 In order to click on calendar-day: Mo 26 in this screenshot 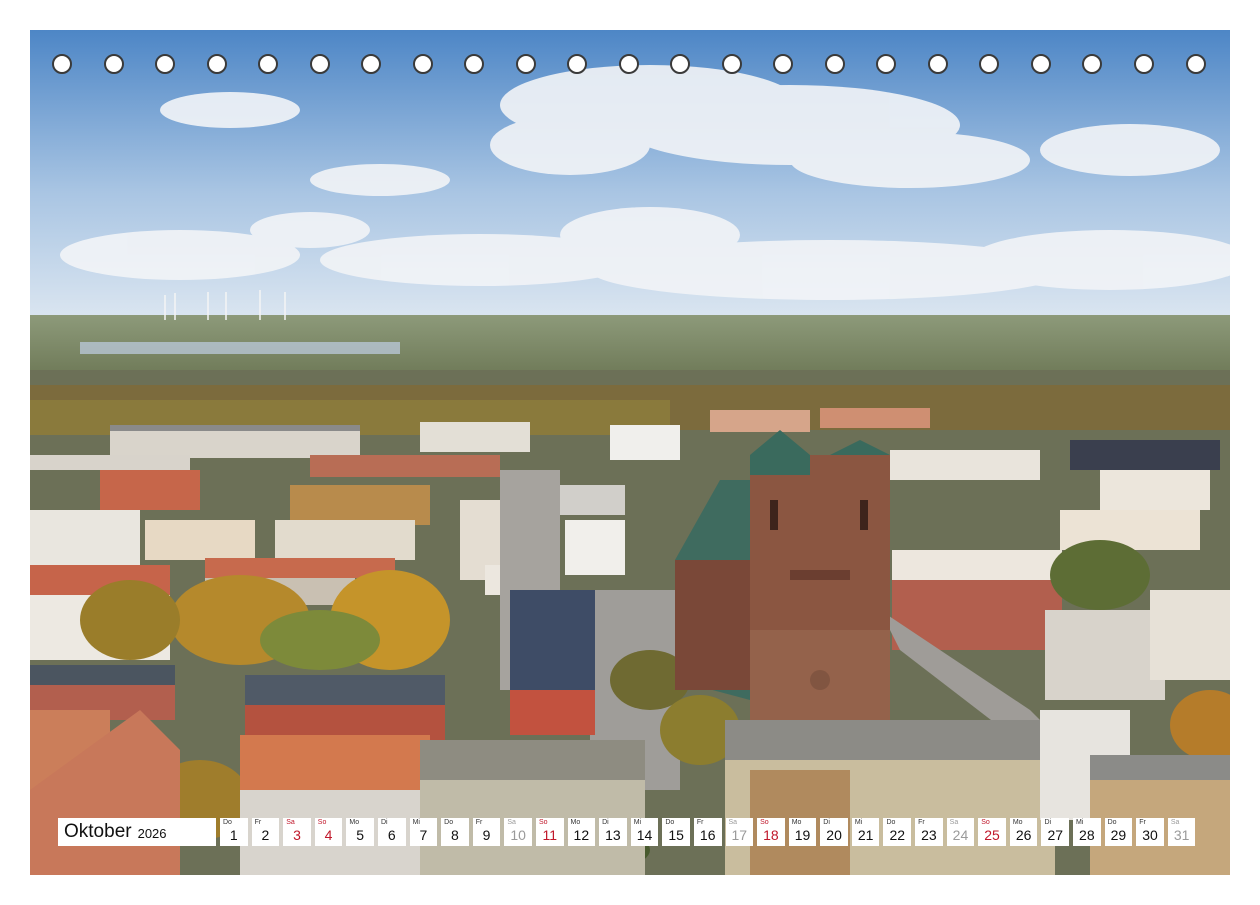, I will do `click(1023, 832)`.